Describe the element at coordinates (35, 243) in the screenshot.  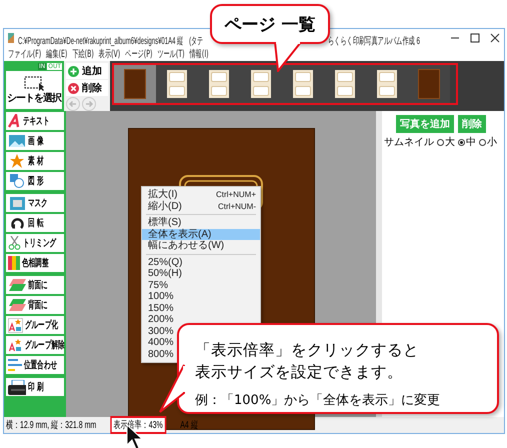
I see `tool-button: トリミング` at that location.